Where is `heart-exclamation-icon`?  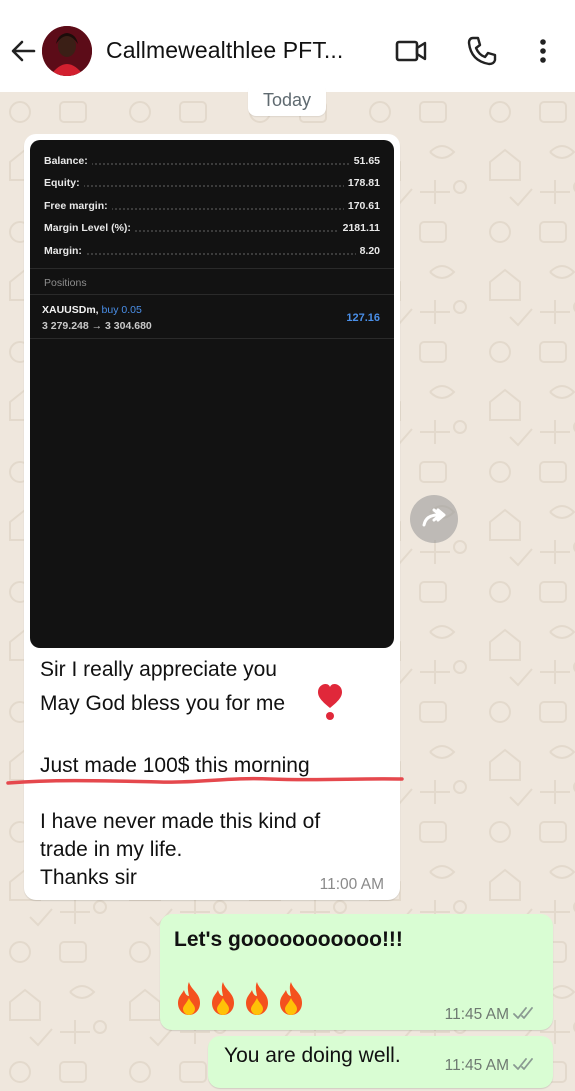
heart-exclamation-icon is located at coordinates (330, 702).